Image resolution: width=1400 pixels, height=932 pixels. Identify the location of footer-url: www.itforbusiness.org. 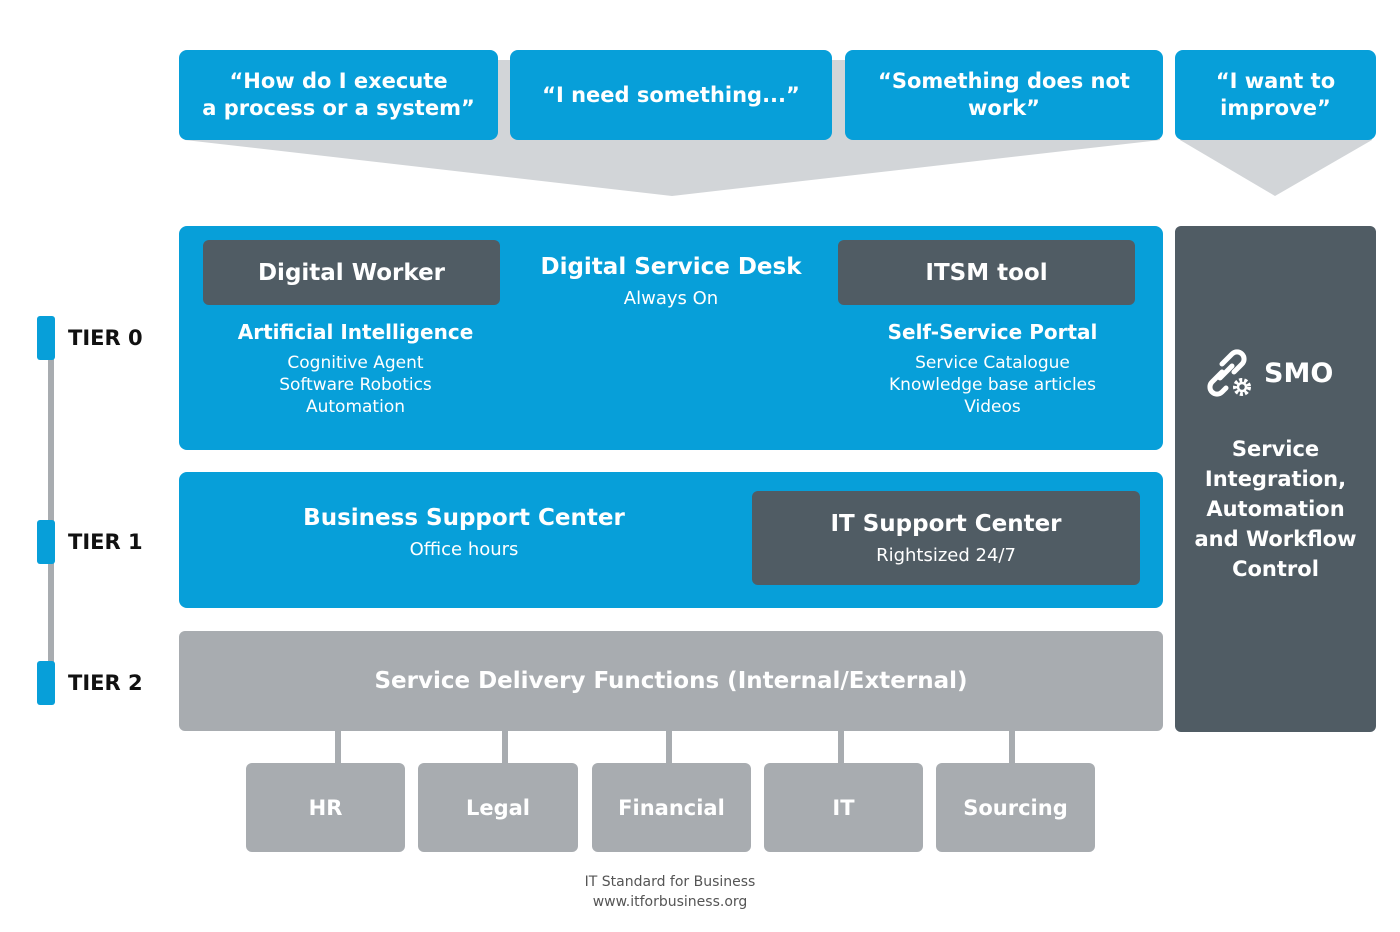
(670, 902).